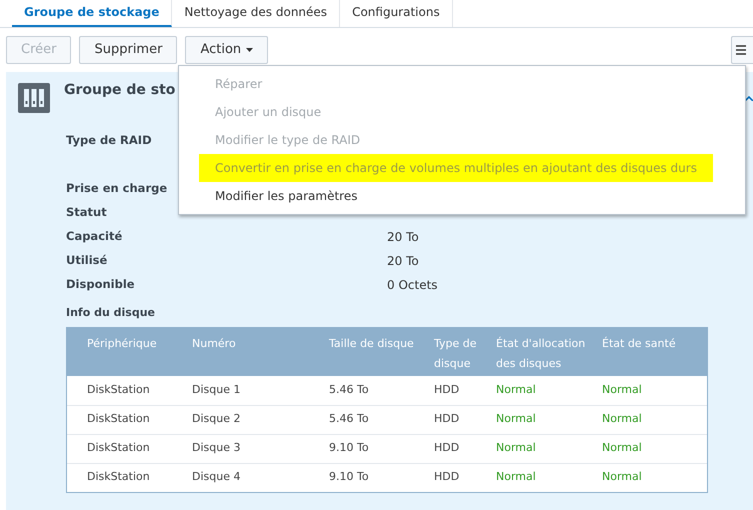 The height and width of the screenshot is (510, 753). What do you see at coordinates (412, 285) in the screenshot?
I see `property-value: 0 Octets` at bounding box center [412, 285].